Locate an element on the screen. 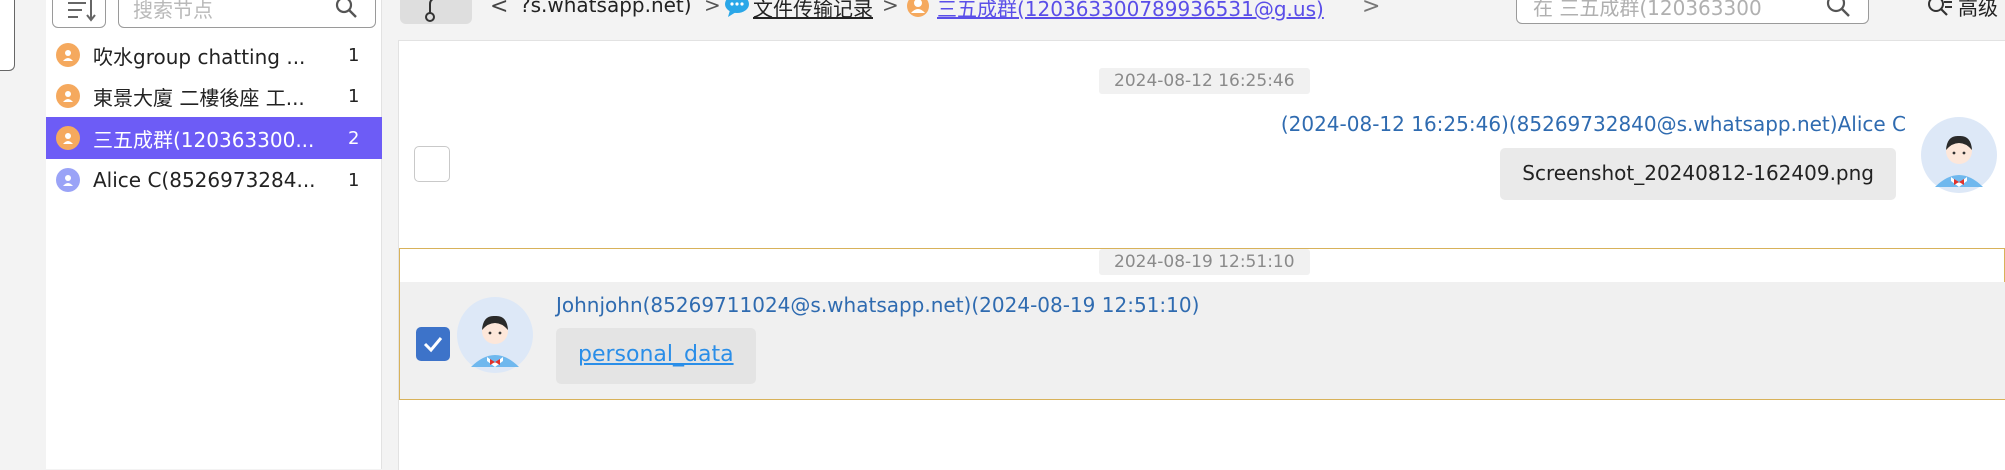  collapse-handle is located at coordinates (7, 35).